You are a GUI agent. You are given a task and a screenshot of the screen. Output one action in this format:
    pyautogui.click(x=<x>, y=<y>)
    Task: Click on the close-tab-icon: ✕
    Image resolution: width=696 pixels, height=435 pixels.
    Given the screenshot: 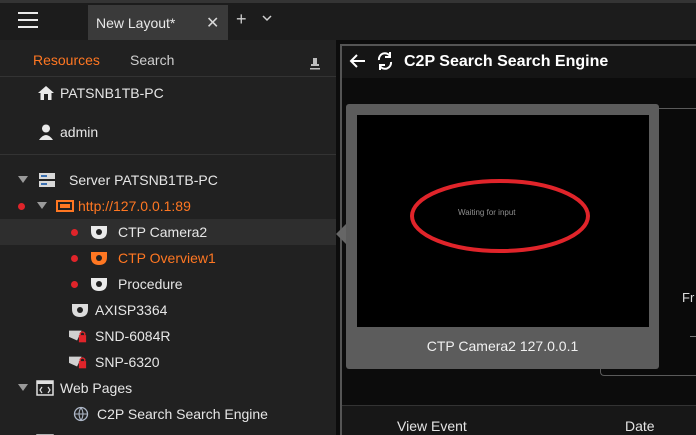 What is the action you would take?
    pyautogui.click(x=212, y=23)
    